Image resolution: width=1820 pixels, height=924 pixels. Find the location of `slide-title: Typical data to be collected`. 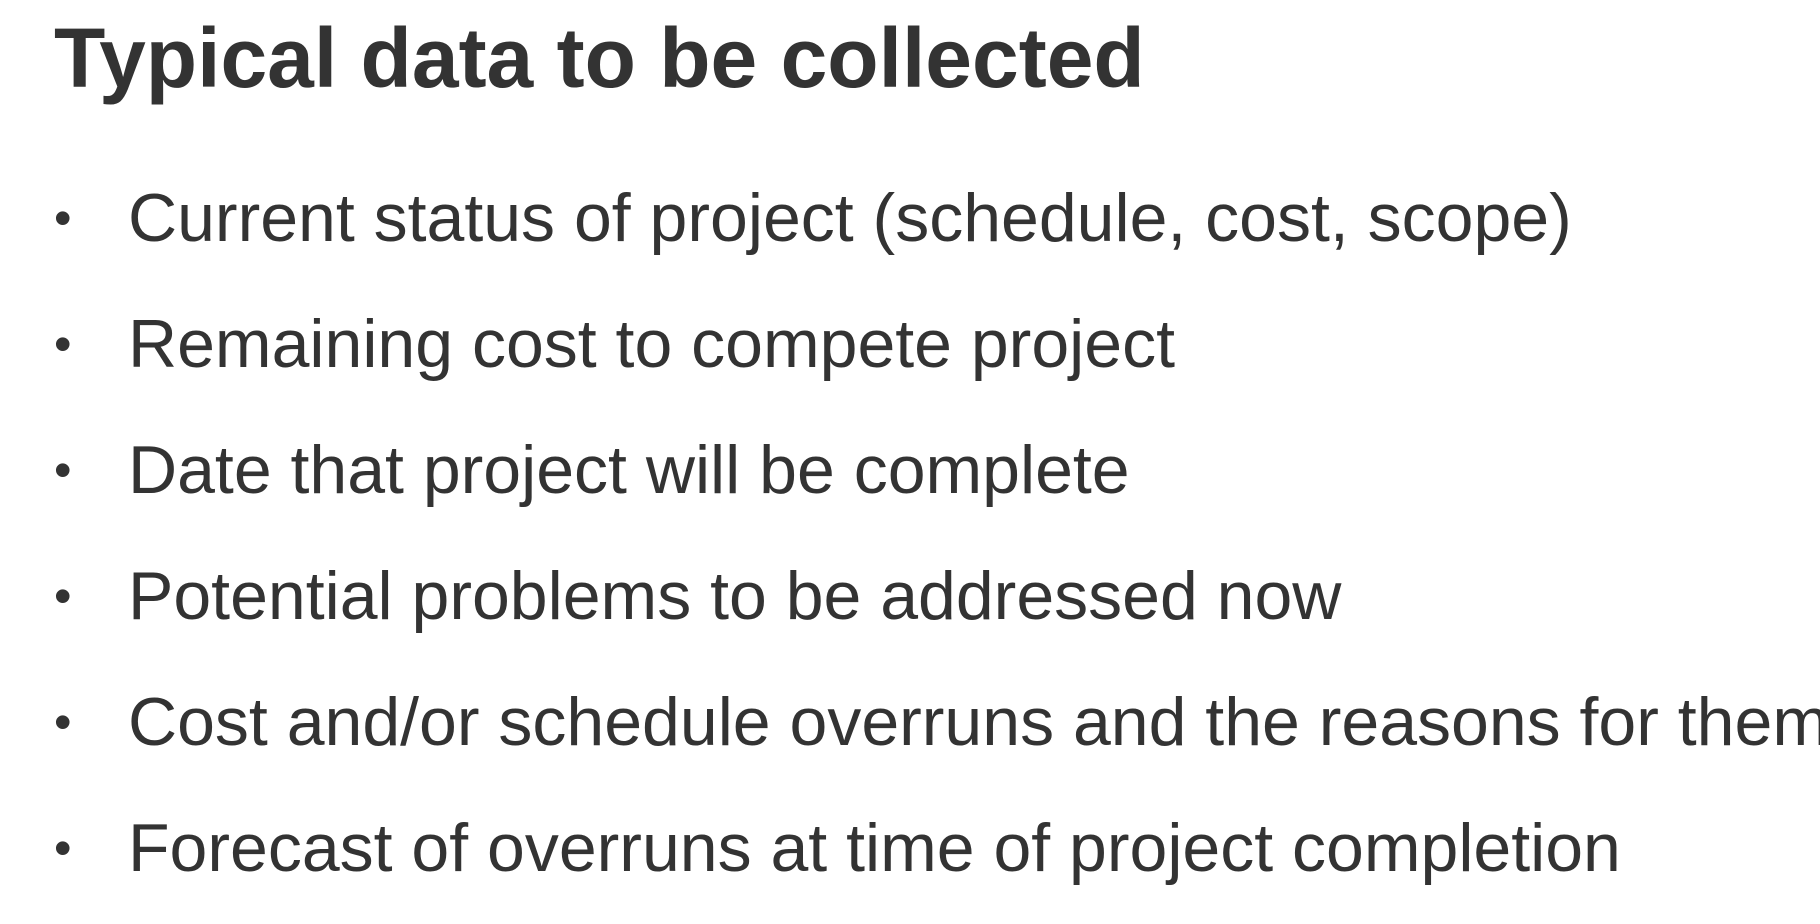

slide-title: Typical data to be collected is located at coordinates (599, 58).